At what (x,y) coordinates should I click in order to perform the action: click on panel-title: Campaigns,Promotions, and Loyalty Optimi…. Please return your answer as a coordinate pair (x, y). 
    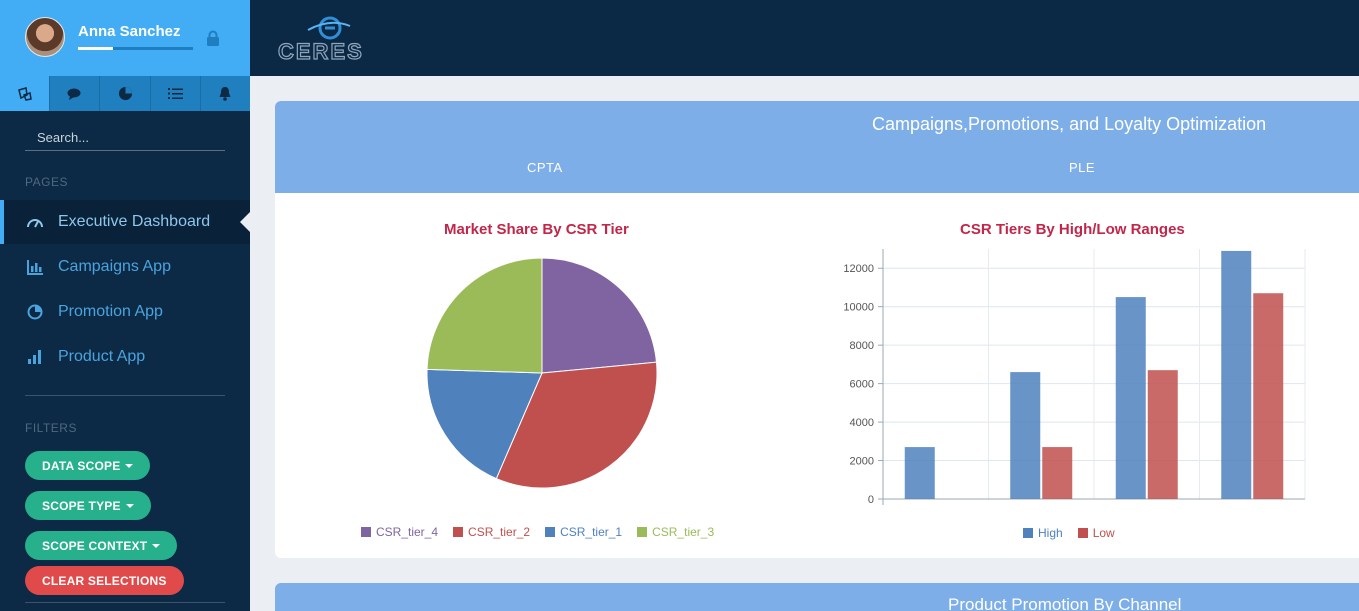
    Looking at the image, I should click on (1069, 124).